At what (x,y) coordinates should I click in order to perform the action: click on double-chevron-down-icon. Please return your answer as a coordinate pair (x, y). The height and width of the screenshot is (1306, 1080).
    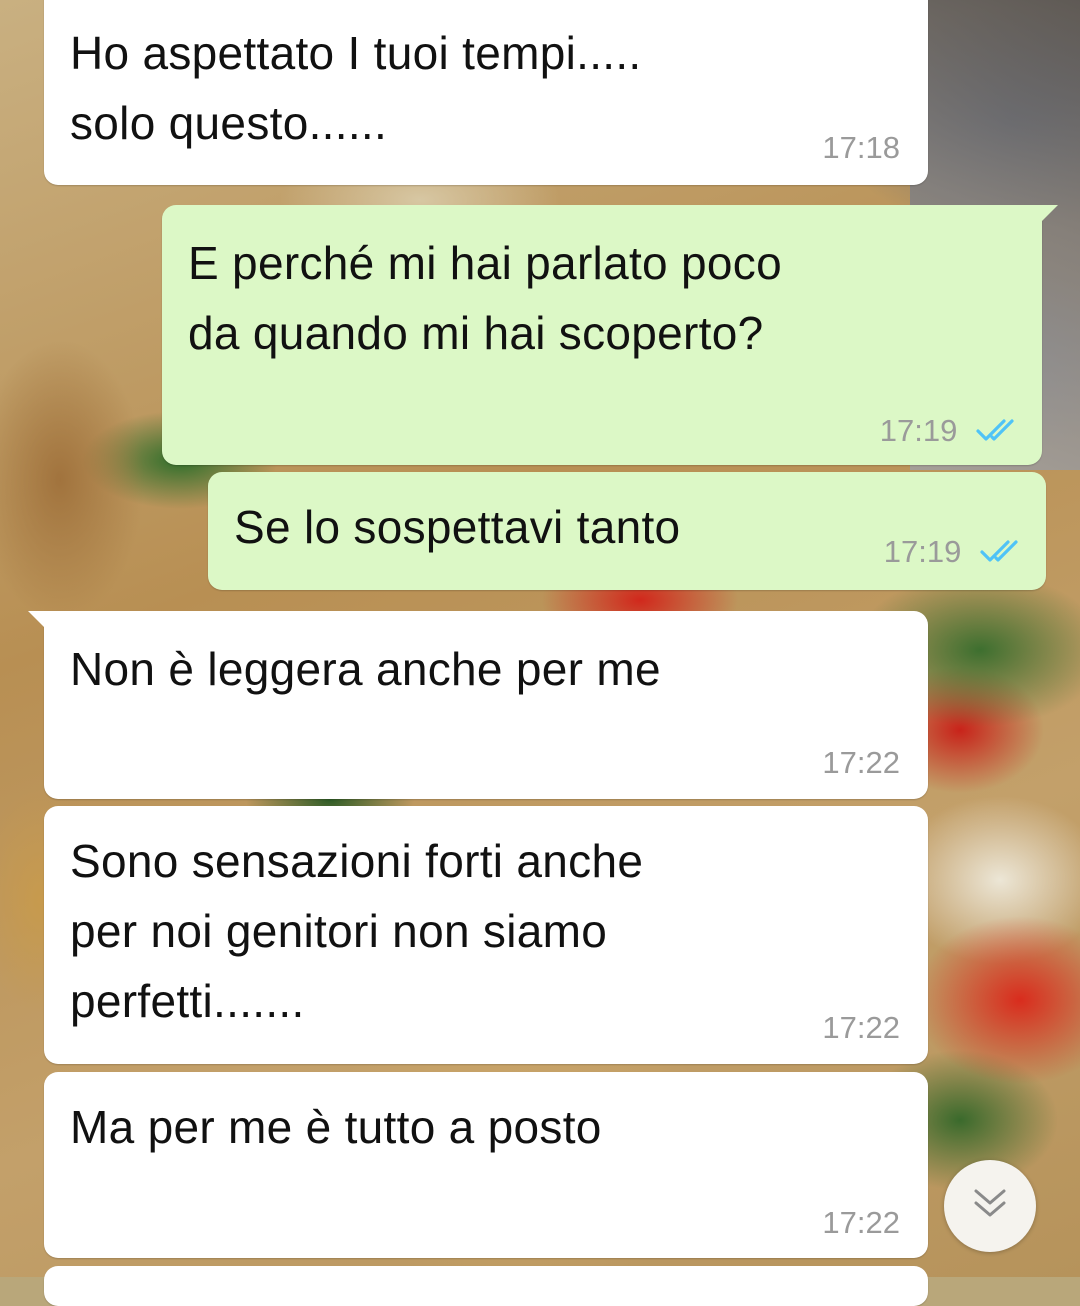
    Looking at the image, I should click on (990, 1206).